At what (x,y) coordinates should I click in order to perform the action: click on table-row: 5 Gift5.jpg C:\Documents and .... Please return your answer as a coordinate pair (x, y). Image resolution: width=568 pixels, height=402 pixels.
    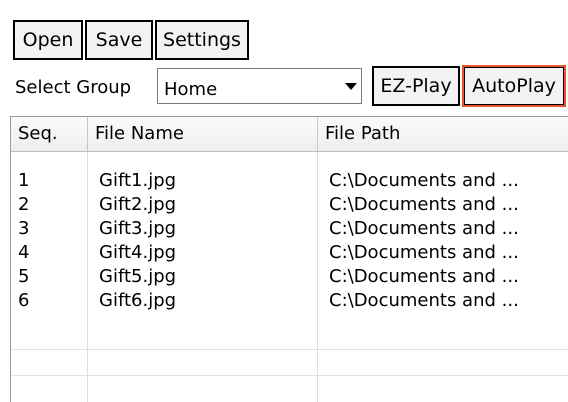
    Looking at the image, I should click on (289, 277).